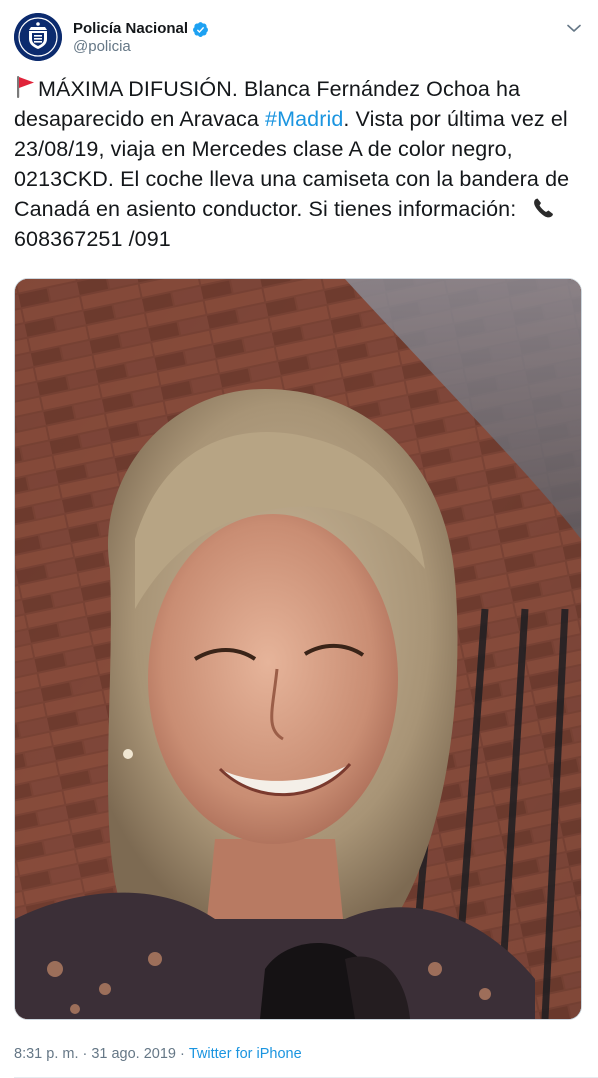 The image size is (598, 1078). I want to click on chevron-down-icon, so click(574, 28).